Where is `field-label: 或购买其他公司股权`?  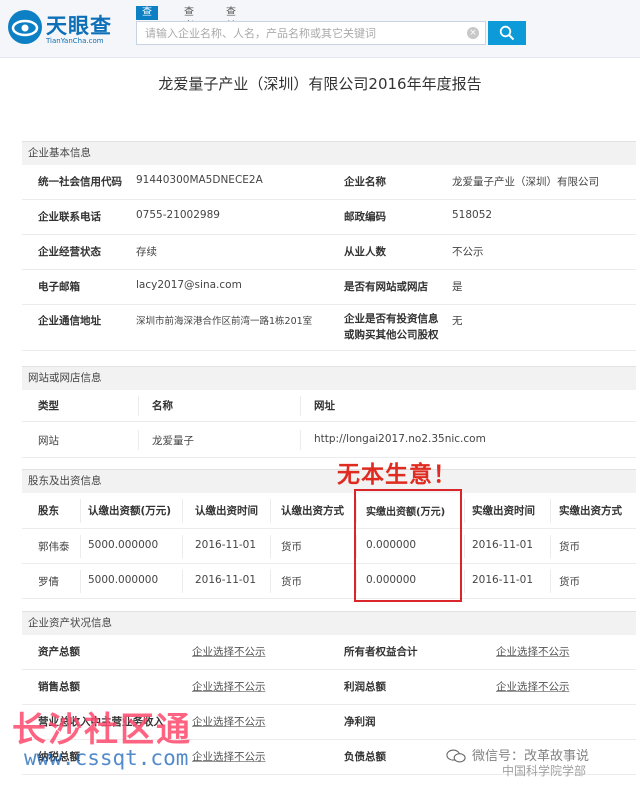
field-label: 或购买其他公司股权 is located at coordinates (391, 335).